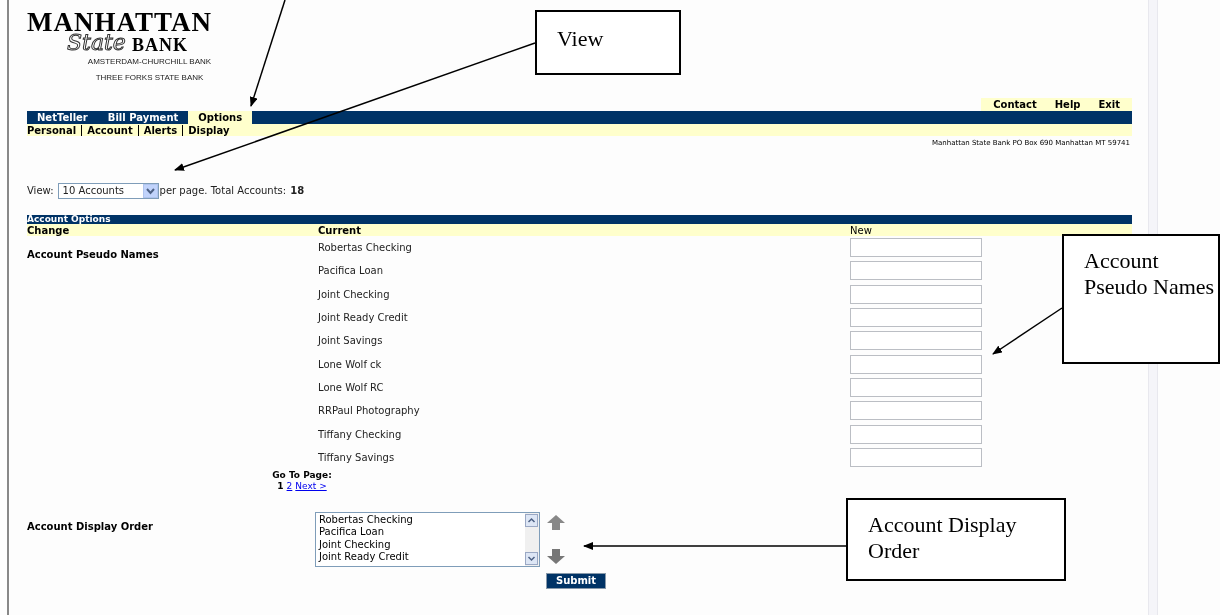 The width and height of the screenshot is (1220, 615). I want to click on sub-nav-link: Personal, so click(54, 130).